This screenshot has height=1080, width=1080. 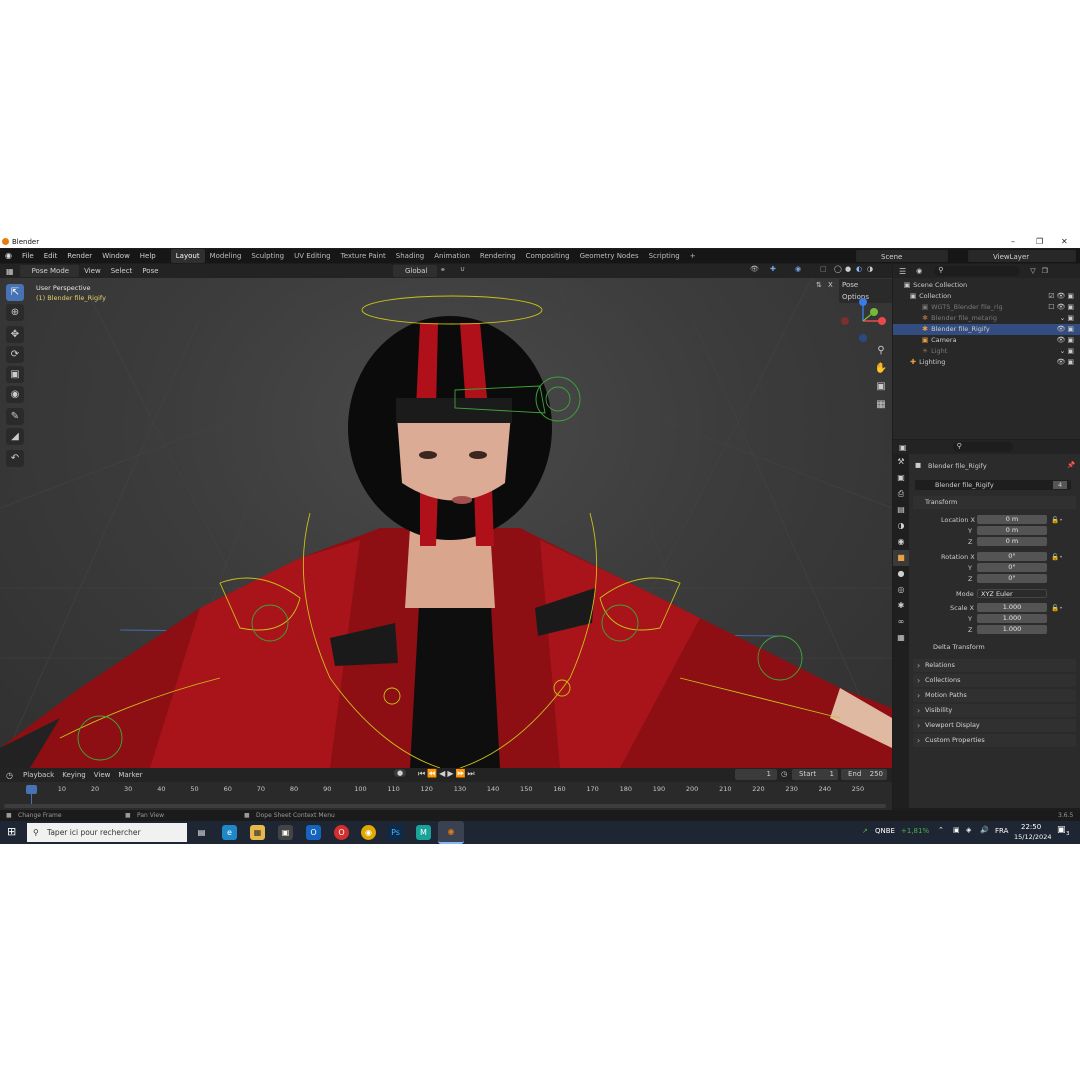 What do you see at coordinates (903, 447) in the screenshot?
I see `properties-editor-icon: ▣` at bounding box center [903, 447].